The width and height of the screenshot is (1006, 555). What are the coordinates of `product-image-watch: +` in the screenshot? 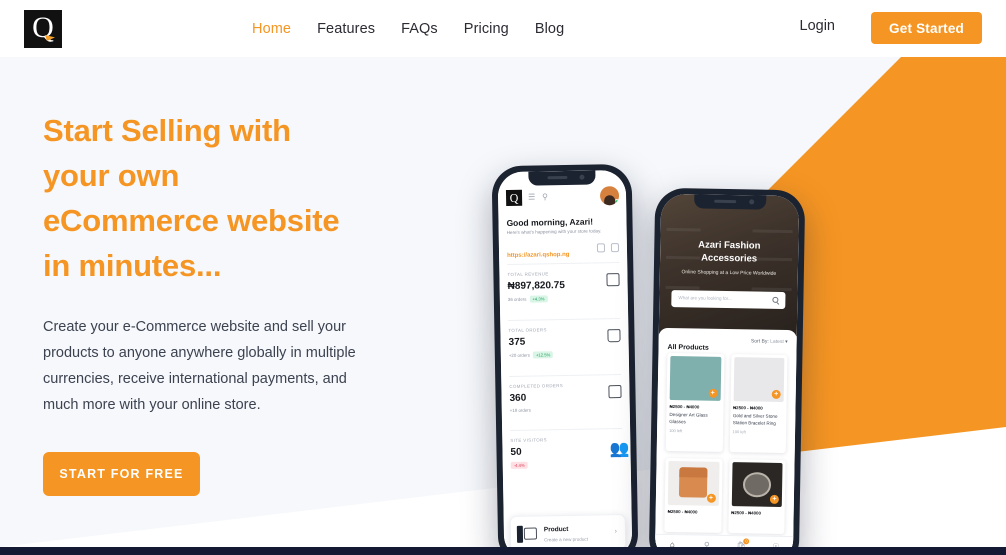 It's located at (757, 484).